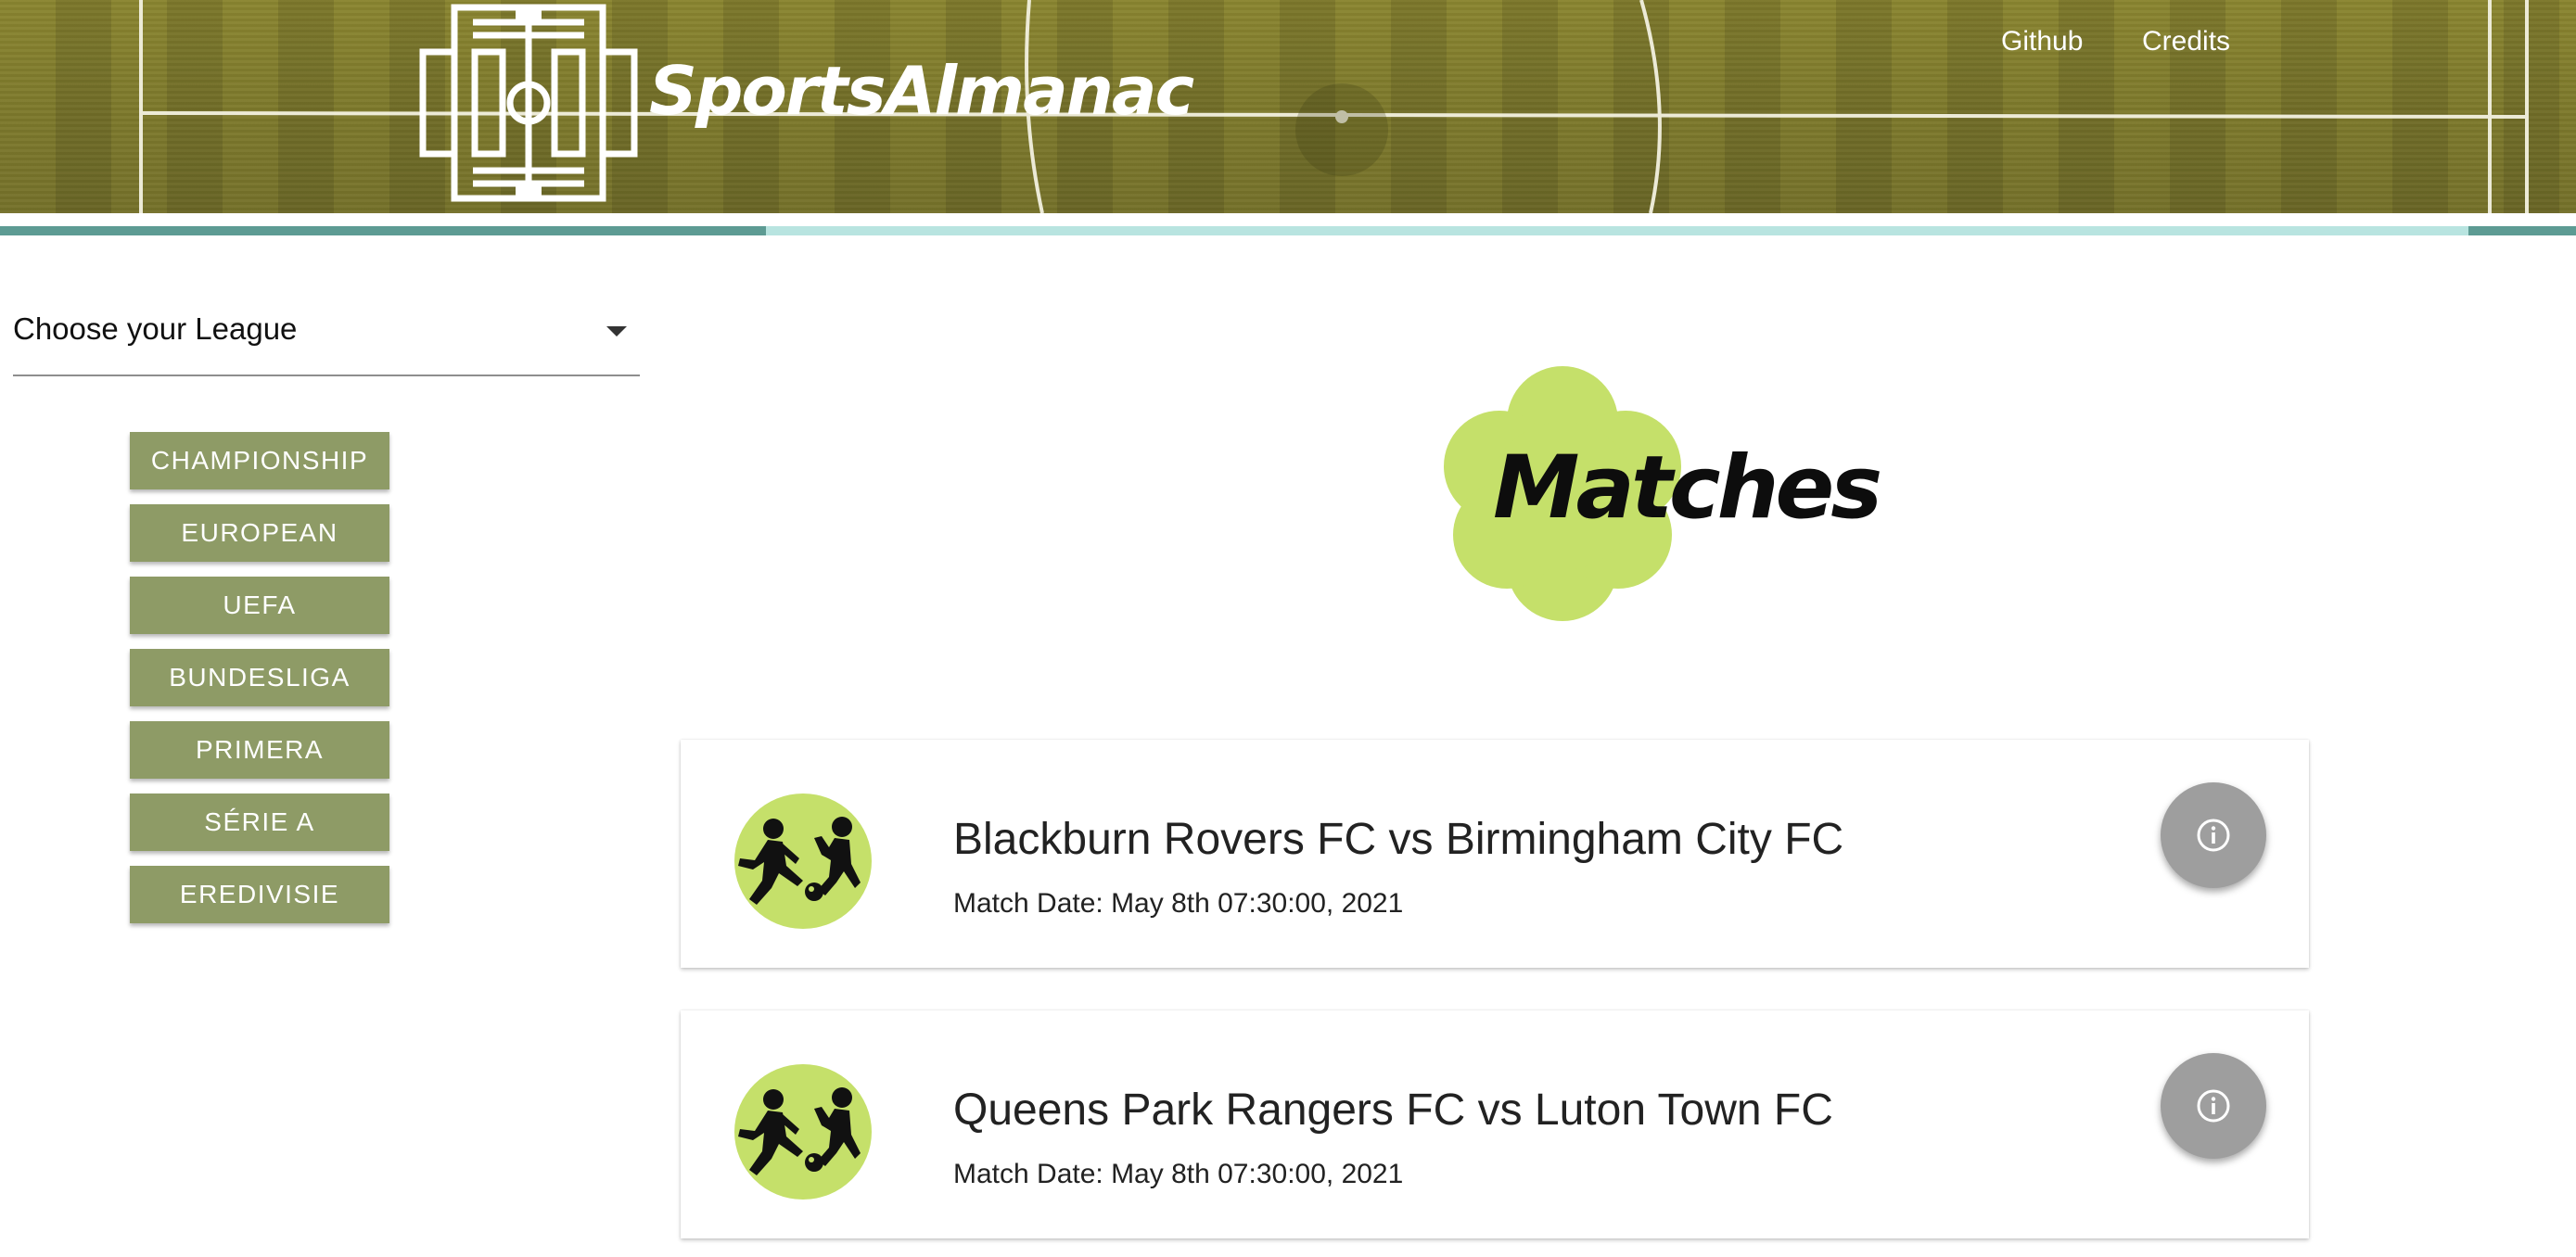 This screenshot has width=2576, height=1257. I want to click on league-button-uefa: UEFA, so click(259, 605).